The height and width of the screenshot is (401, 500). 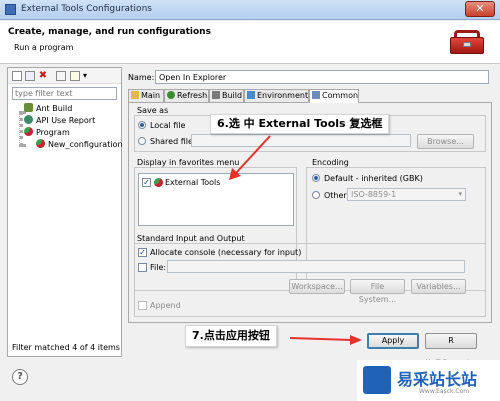 I want to click on arrow-to-checkbox, so click(x=253, y=154).